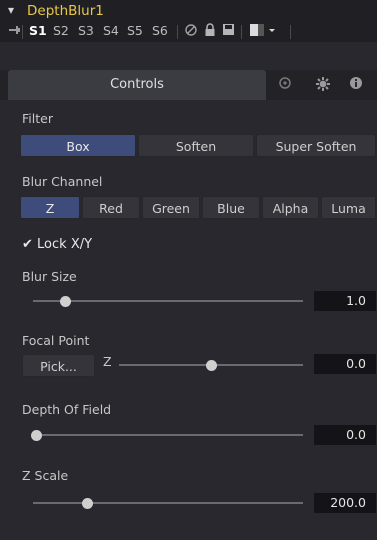 The image size is (377, 540). Describe the element at coordinates (231, 207) in the screenshot. I see `channel-blue-button: Blue` at that location.